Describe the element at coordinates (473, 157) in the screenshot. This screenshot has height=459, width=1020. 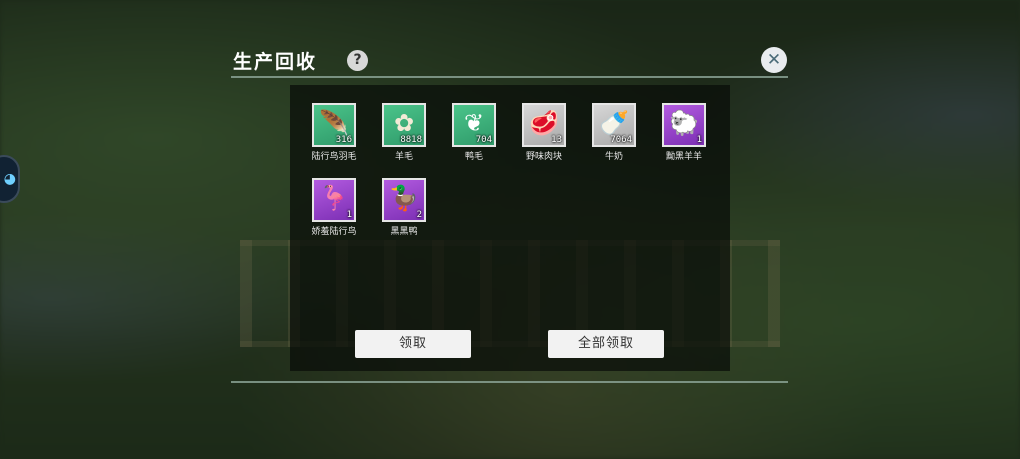
I see `item-label: 鸭毛` at that location.